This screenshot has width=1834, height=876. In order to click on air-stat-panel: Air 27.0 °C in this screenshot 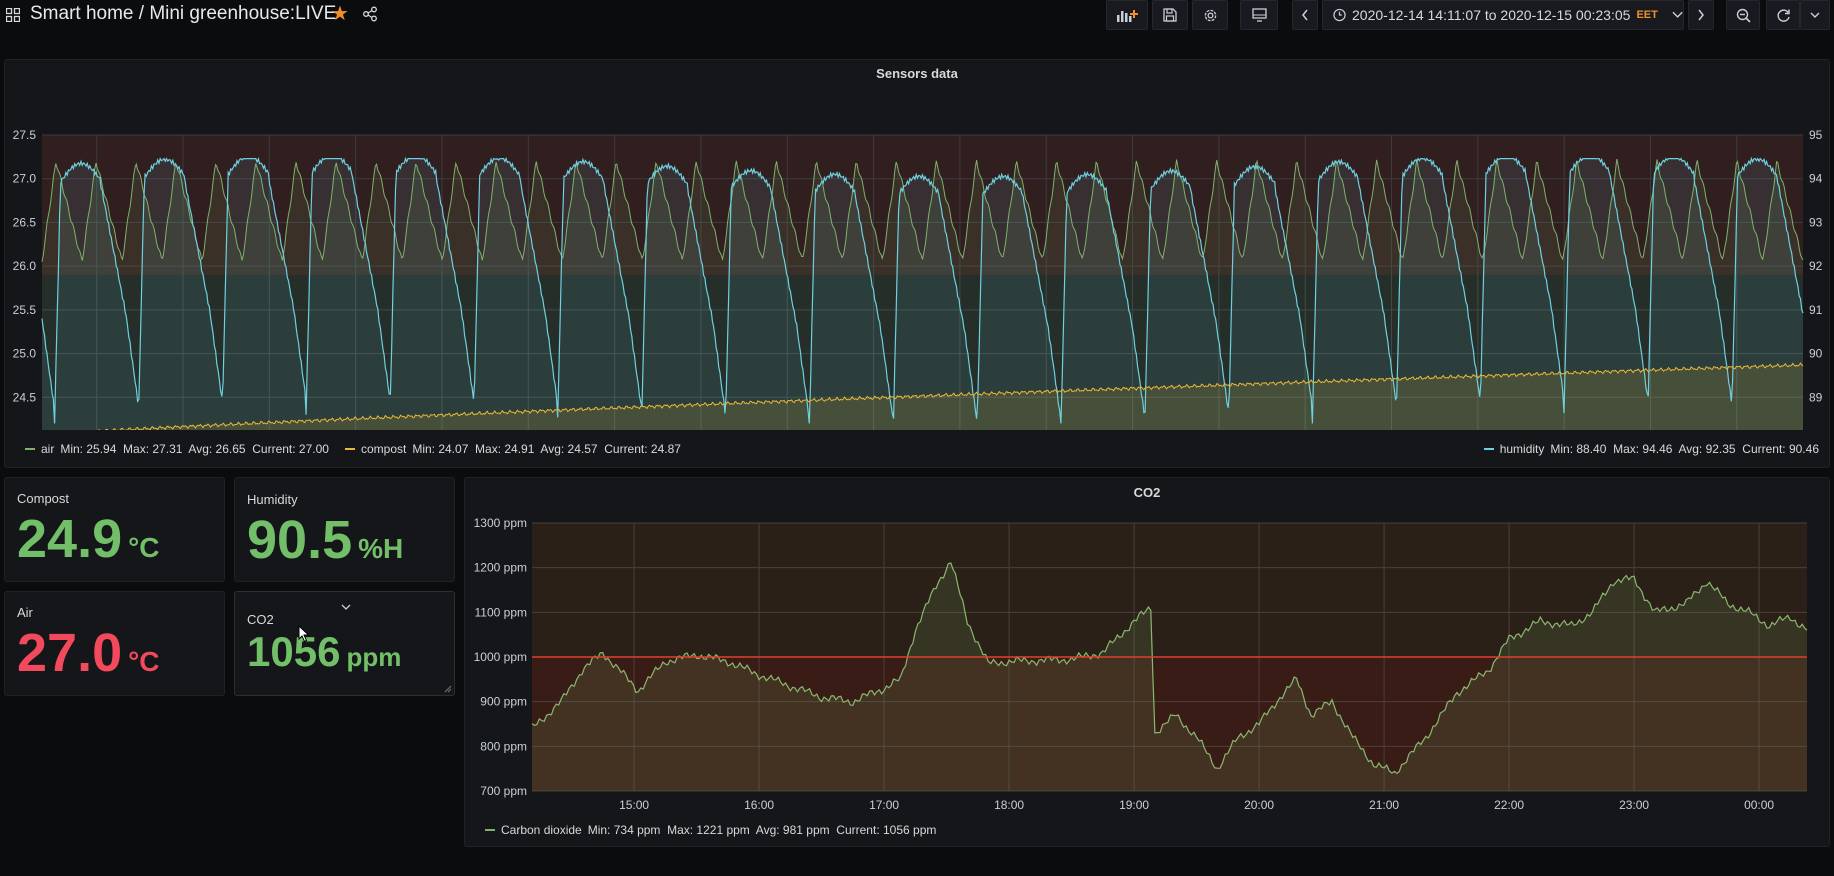, I will do `click(114, 643)`.